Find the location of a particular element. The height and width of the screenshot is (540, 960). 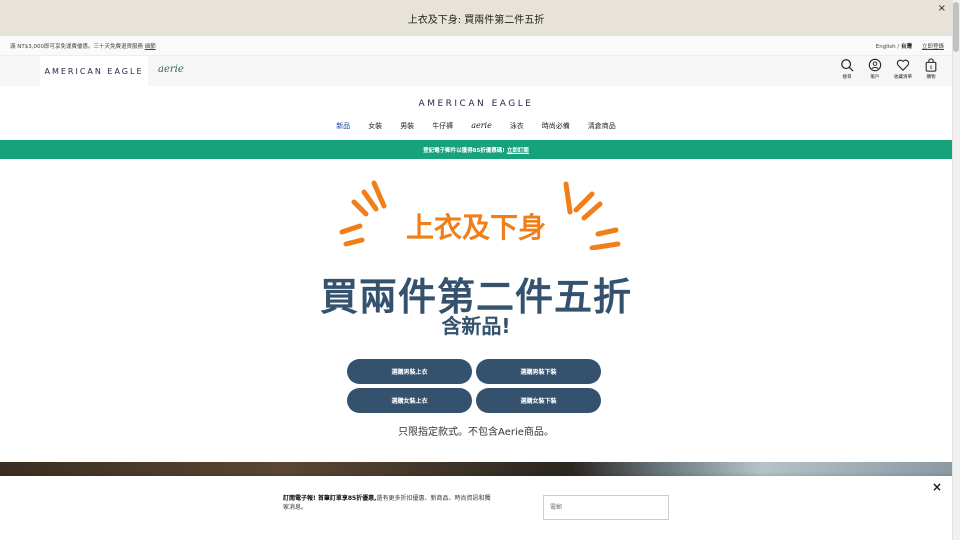

search-icon is located at coordinates (847, 65).